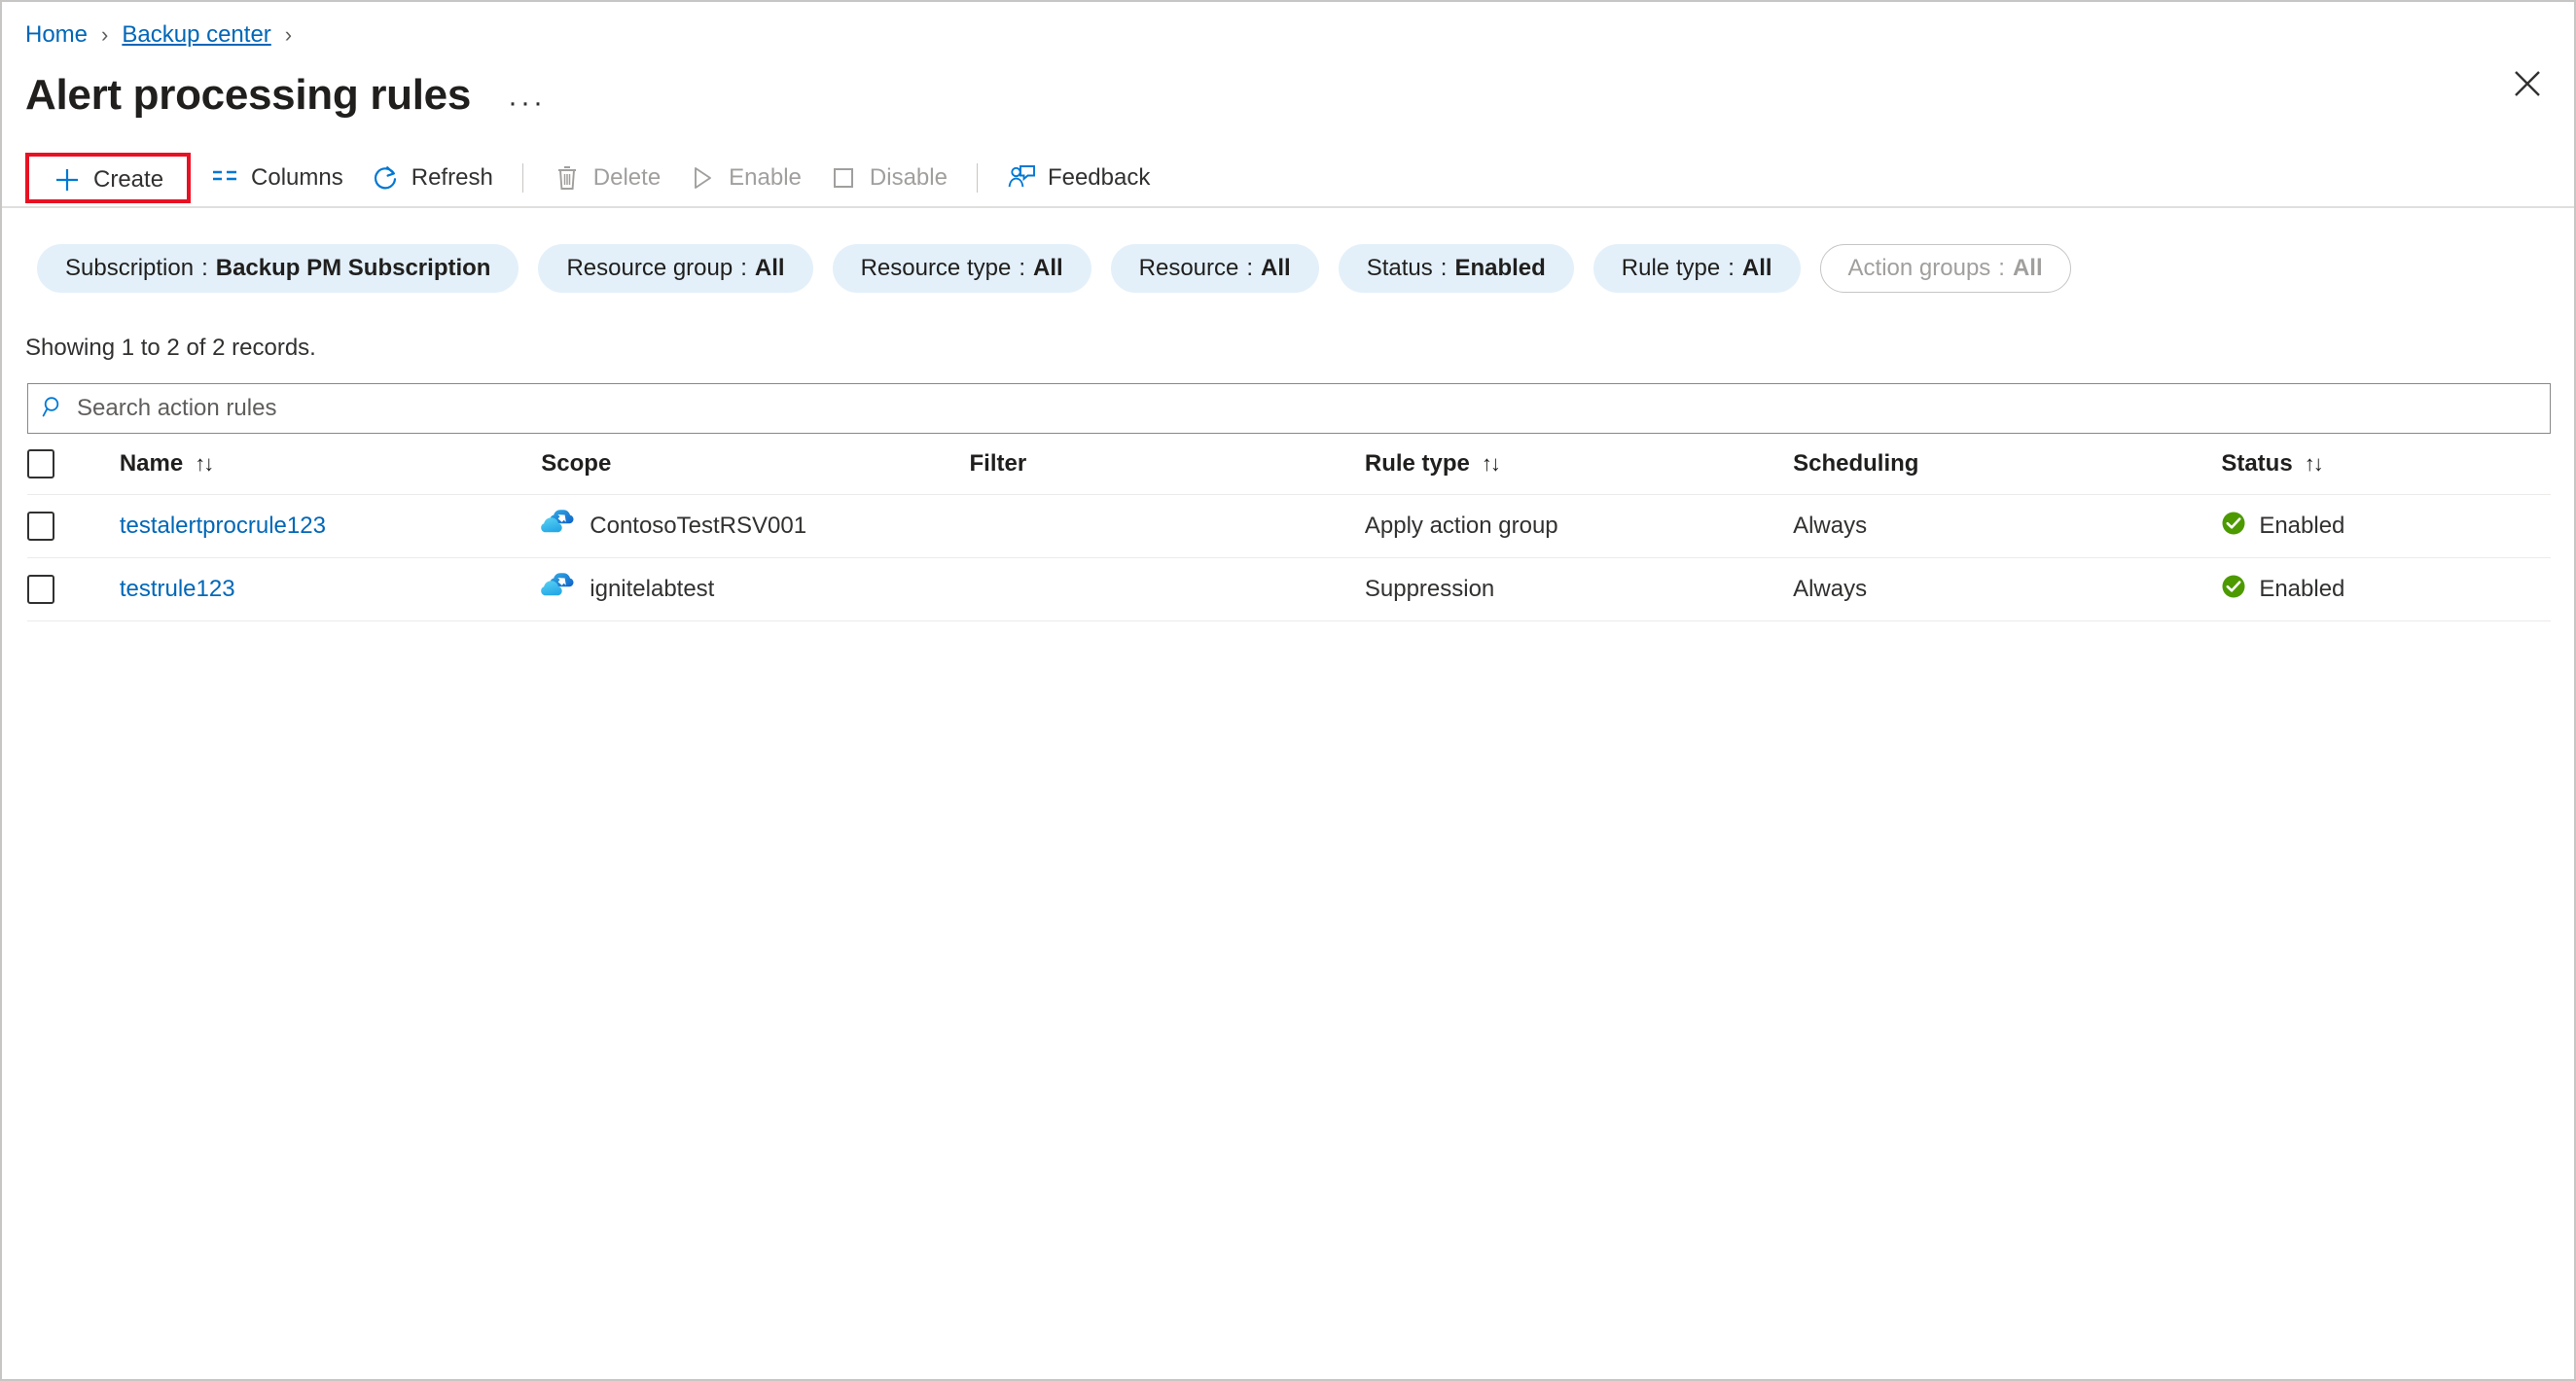 Image resolution: width=2576 pixels, height=1381 pixels. I want to click on page-title: Alert processing rules, so click(248, 95).